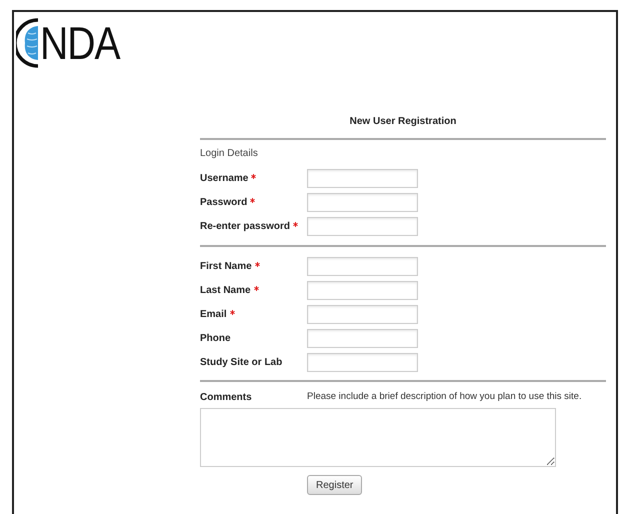 The width and height of the screenshot is (622, 514). What do you see at coordinates (225, 291) in the screenshot?
I see `field-label: Last Name` at bounding box center [225, 291].